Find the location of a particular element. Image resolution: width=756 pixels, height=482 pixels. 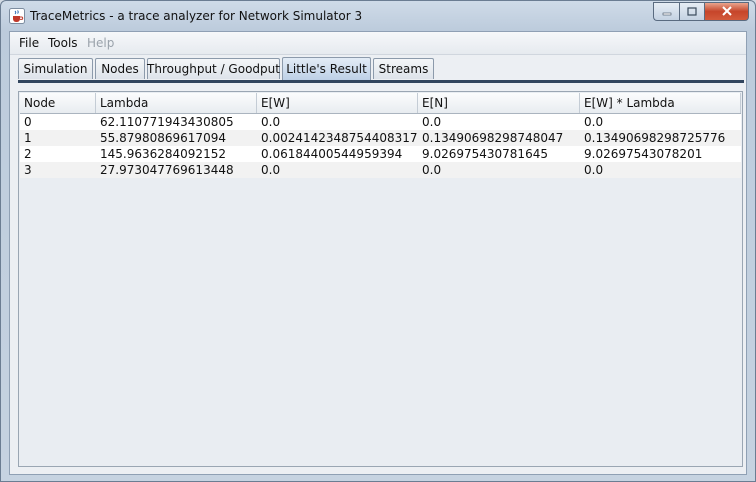

table-cell: 55.87980869617094 is located at coordinates (163, 138).